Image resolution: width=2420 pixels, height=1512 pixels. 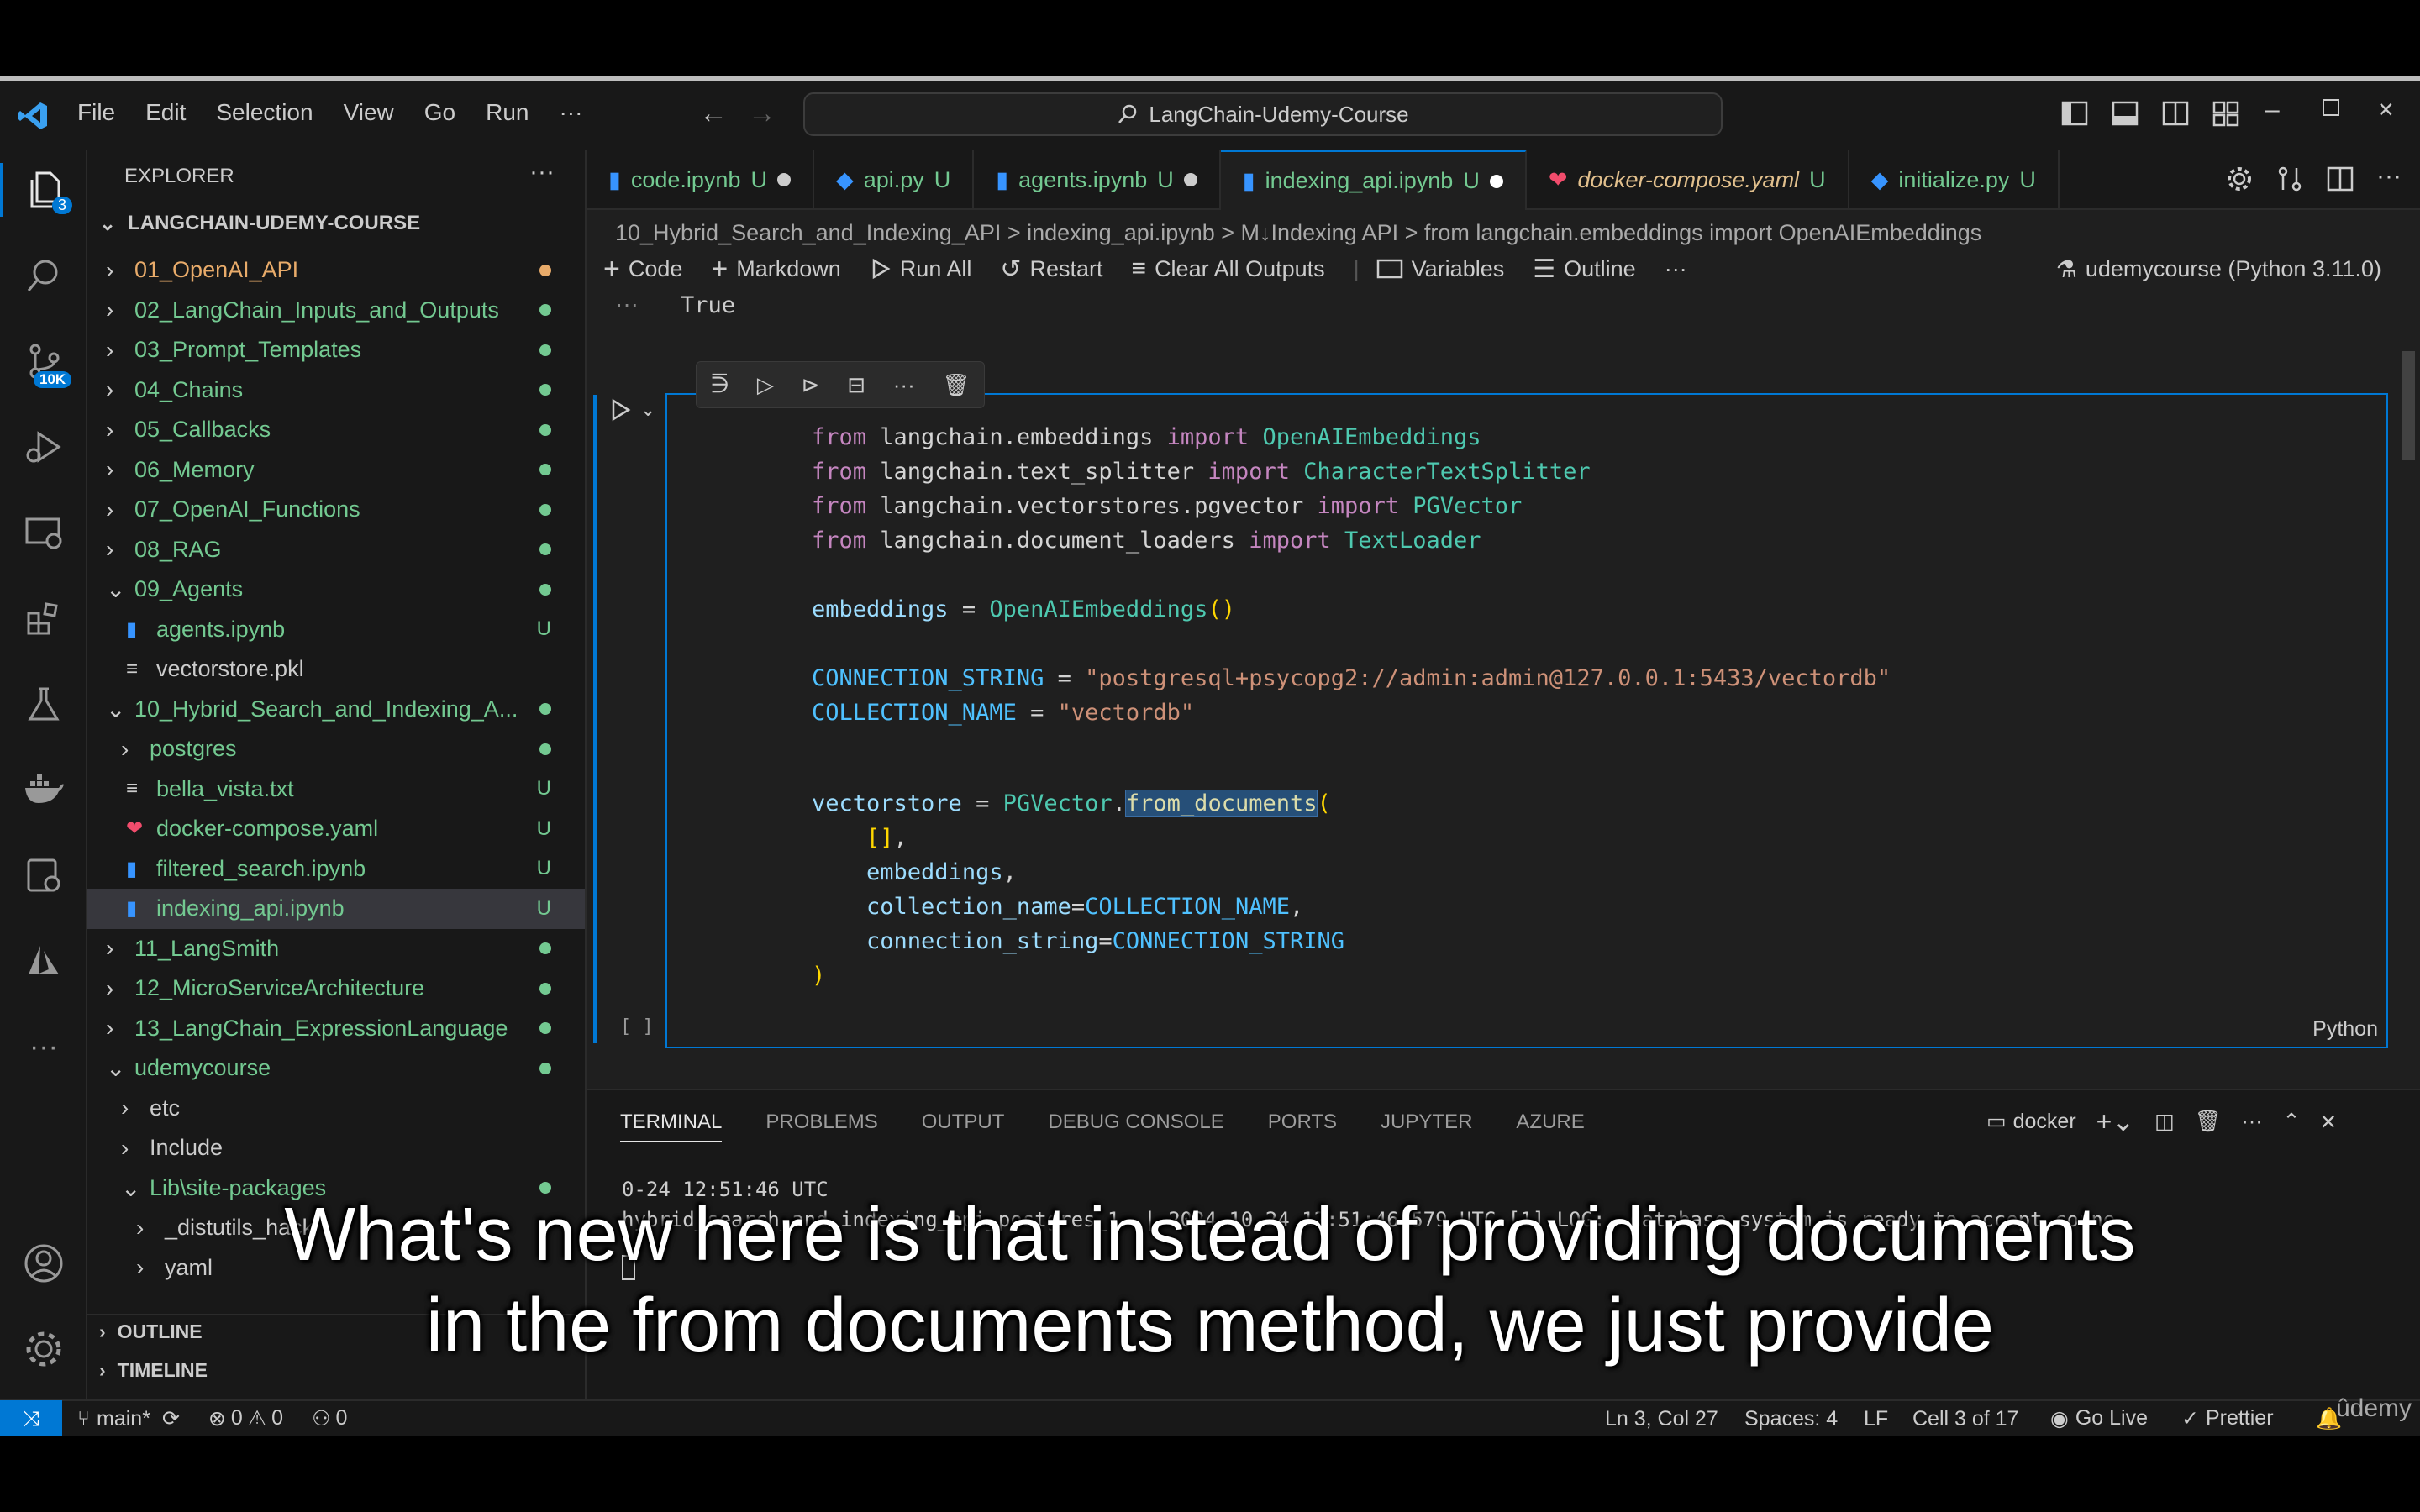 I want to click on explorer-folder: › 11_LangSmith, so click(x=336, y=949).